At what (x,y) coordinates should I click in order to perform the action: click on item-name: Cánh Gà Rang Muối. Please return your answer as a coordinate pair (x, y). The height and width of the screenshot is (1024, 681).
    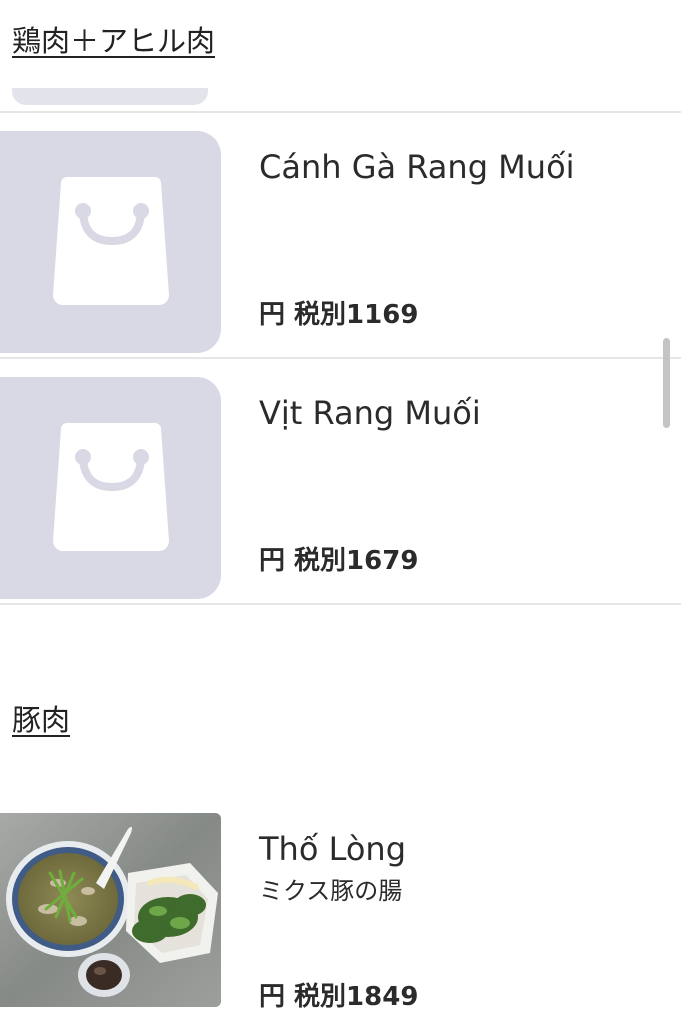
    Looking at the image, I should click on (417, 167).